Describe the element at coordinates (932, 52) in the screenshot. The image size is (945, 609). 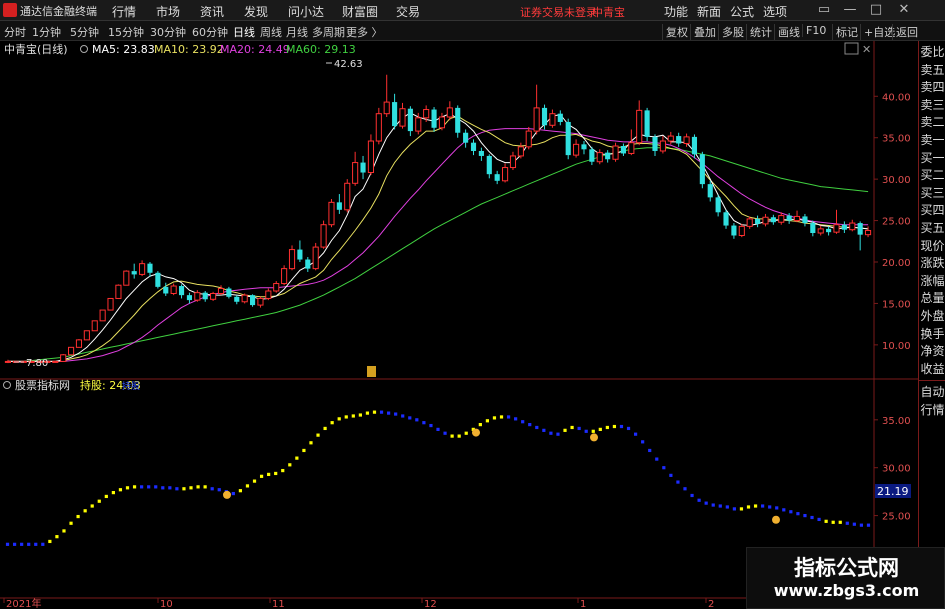
I see `side-panel-item-0: 委比` at that location.